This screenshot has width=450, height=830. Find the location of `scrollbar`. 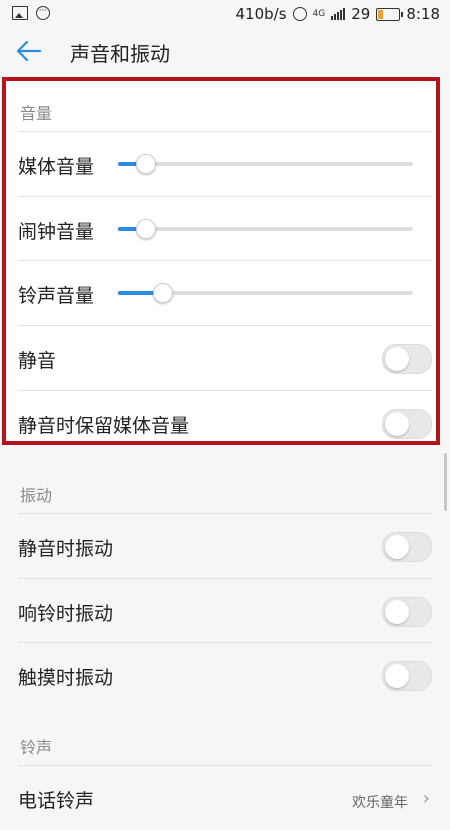

scrollbar is located at coordinates (445, 482).